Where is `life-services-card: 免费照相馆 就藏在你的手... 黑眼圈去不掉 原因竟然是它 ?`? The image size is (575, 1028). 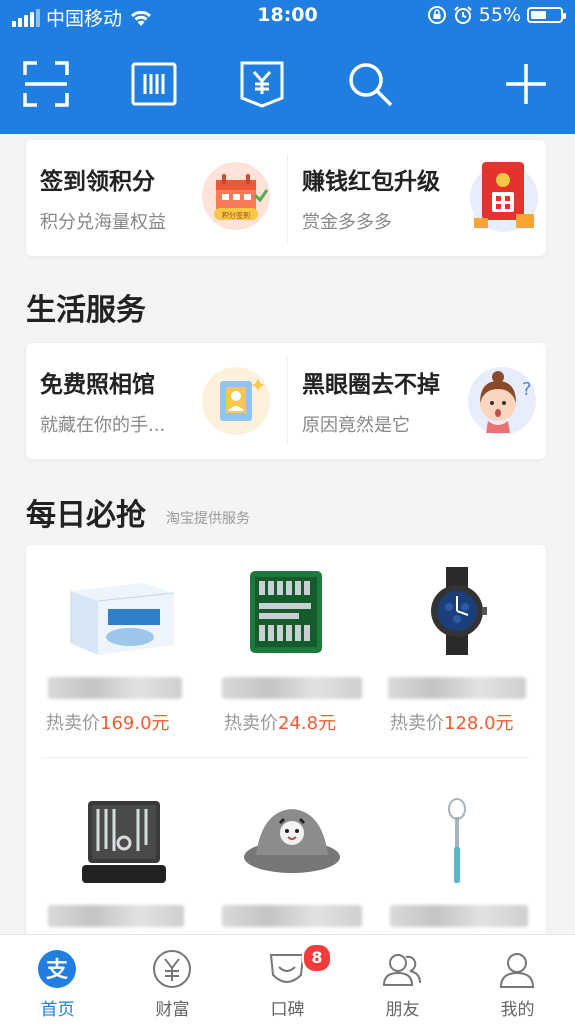 life-services-card: 免费照相馆 就藏在你的手... 黑眼圈去不掉 原因竟然是它 ? is located at coordinates (286, 401).